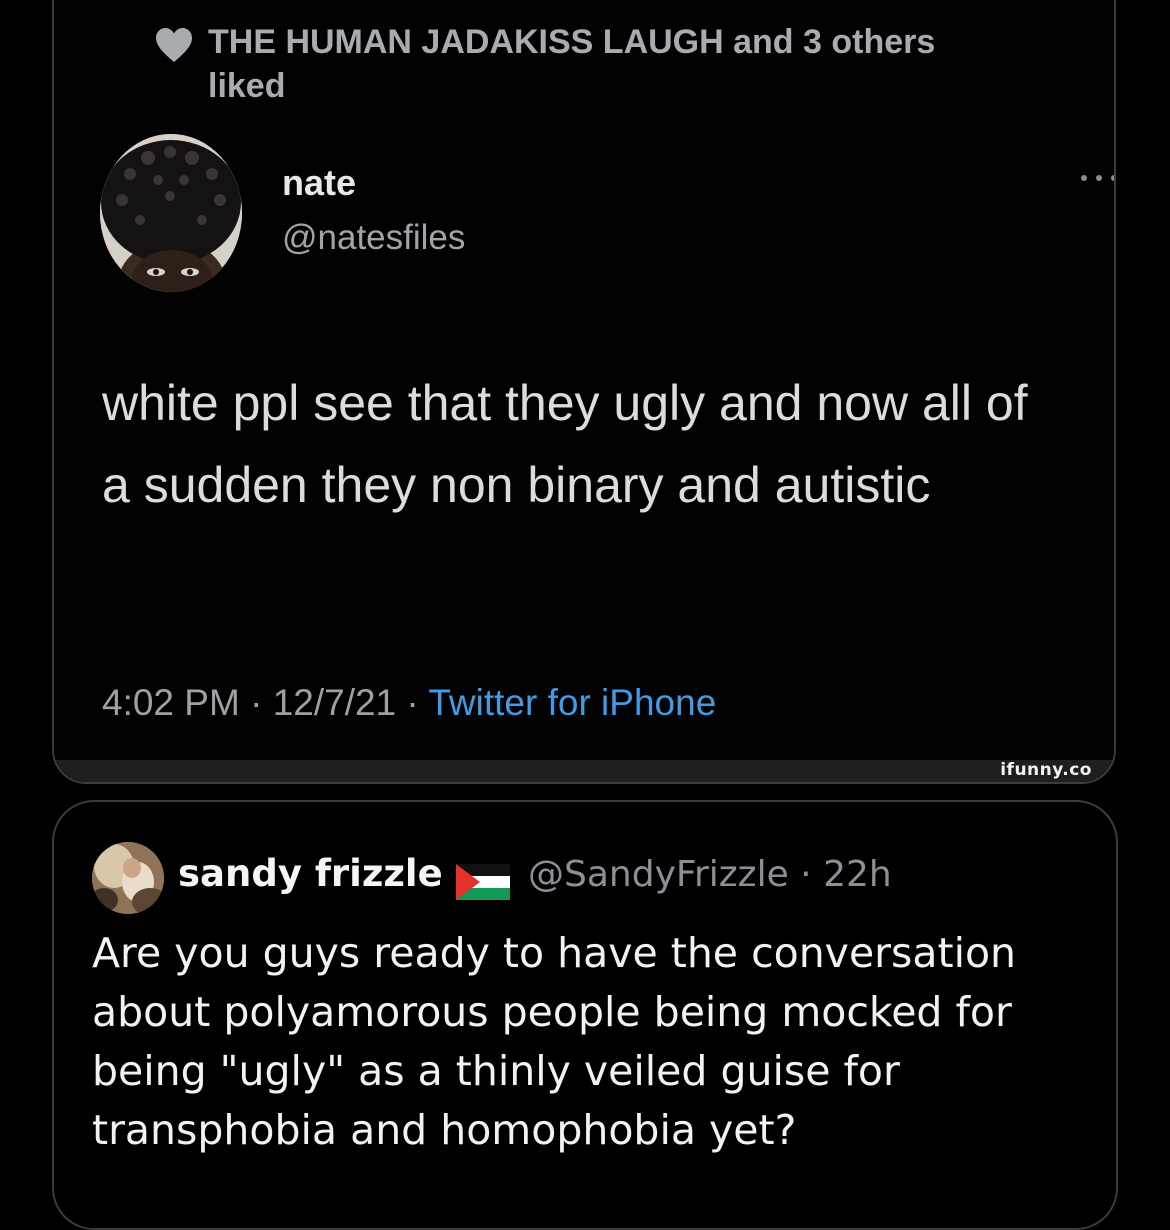 This screenshot has height=1230, width=1170. What do you see at coordinates (572, 702) in the screenshot?
I see `tweet-source-link: Twitter for iPhone` at bounding box center [572, 702].